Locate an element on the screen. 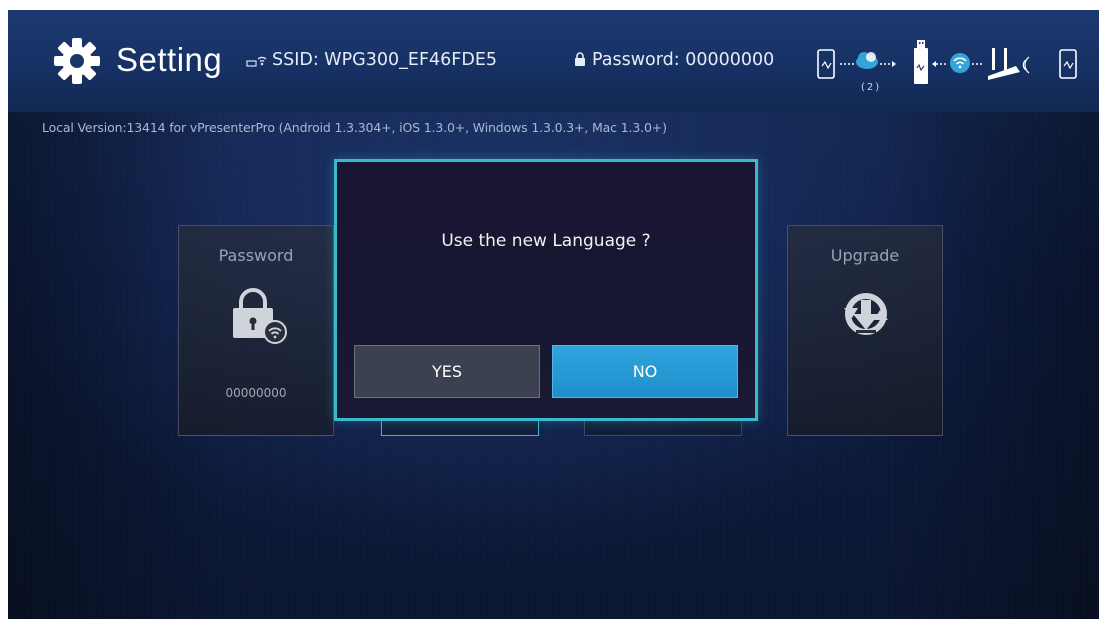  upgrade-card: Upgrade is located at coordinates (865, 330).